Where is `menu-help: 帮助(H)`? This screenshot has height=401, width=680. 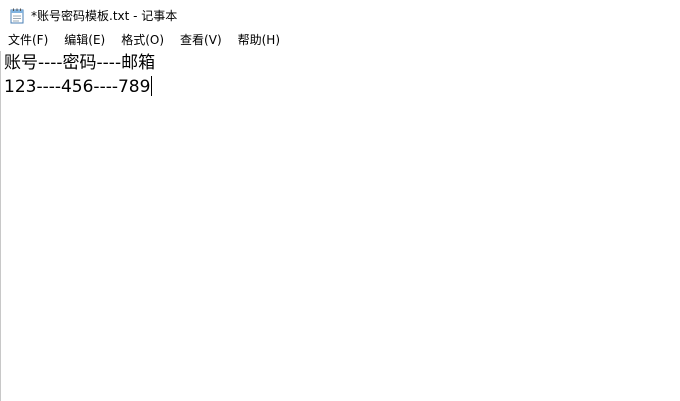 menu-help: 帮助(H) is located at coordinates (259, 39).